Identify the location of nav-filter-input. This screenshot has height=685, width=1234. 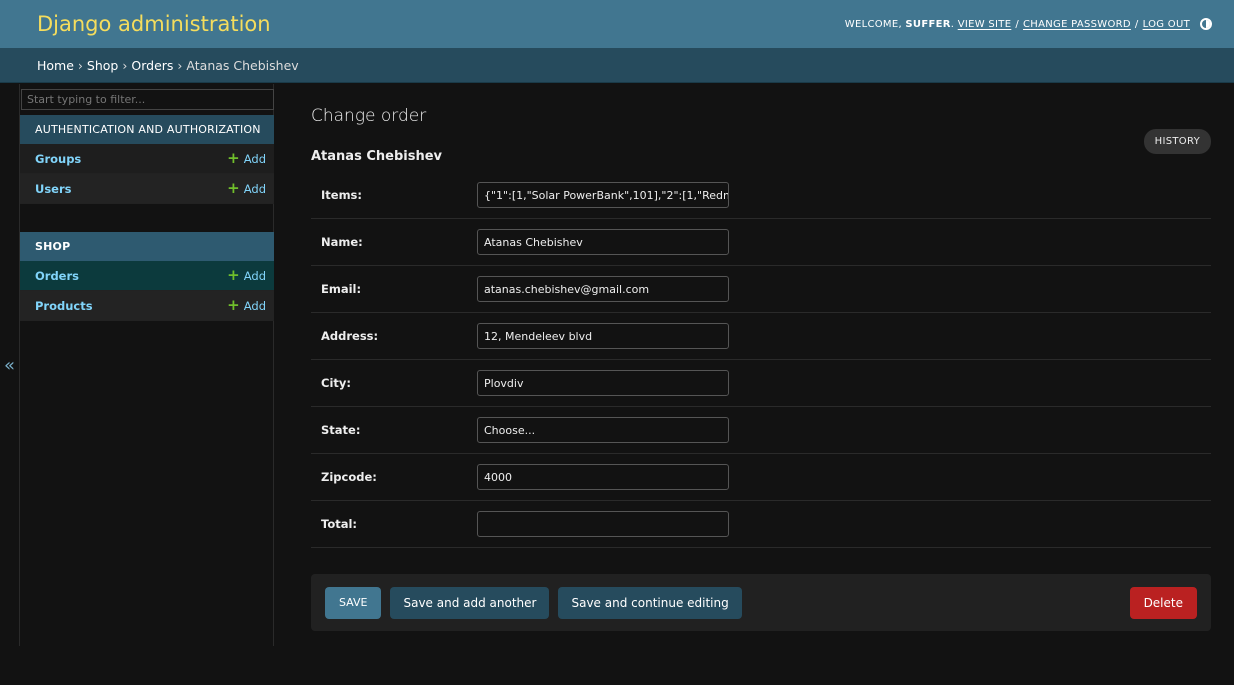
(147, 99).